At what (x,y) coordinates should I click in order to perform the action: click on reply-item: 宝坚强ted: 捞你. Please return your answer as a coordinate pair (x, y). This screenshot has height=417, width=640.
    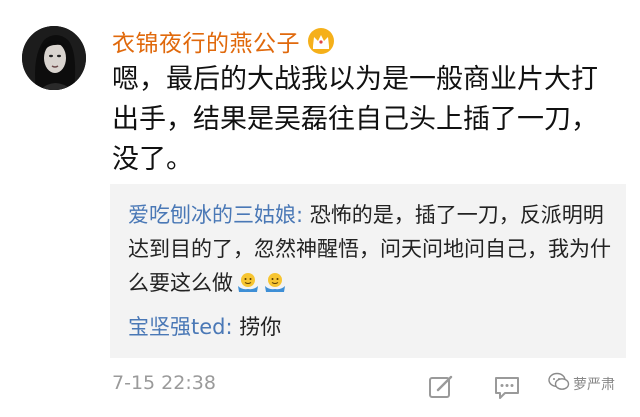
    Looking at the image, I should click on (204, 327).